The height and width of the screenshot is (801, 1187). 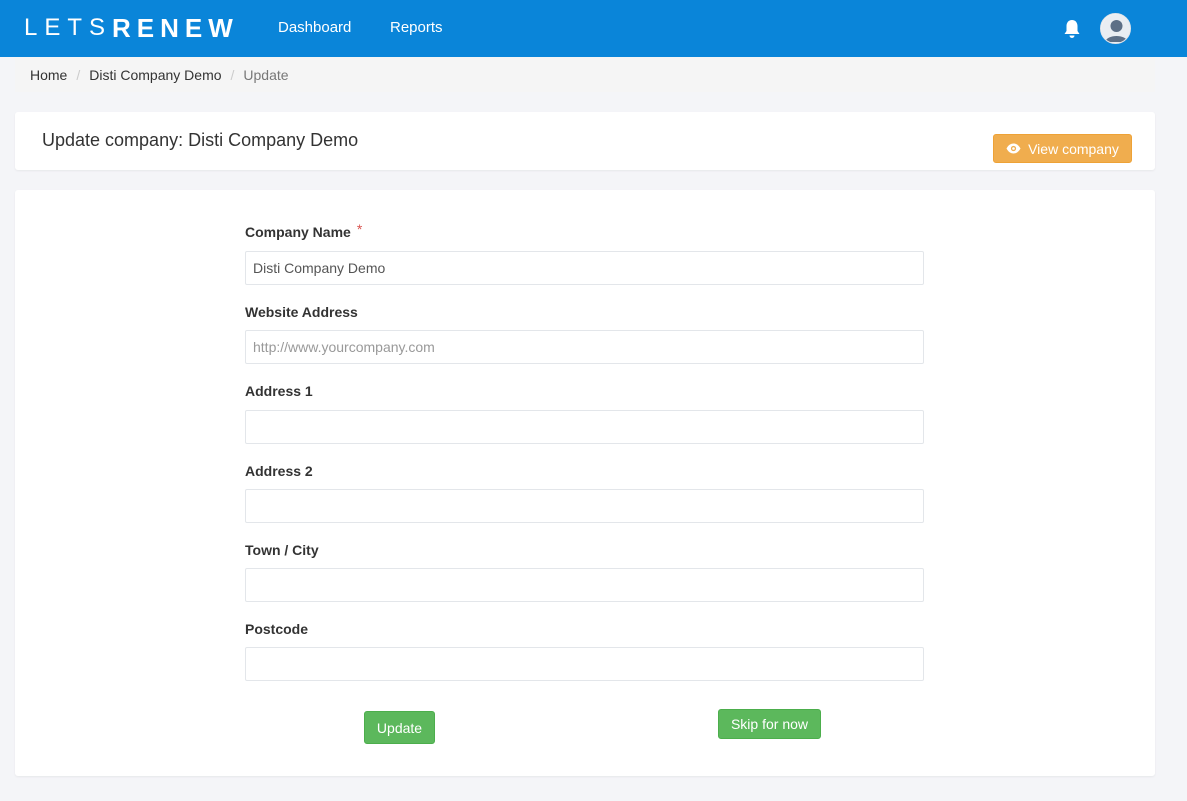 What do you see at coordinates (68, 27) in the screenshot?
I see `brand-logo-part1: LETS` at bounding box center [68, 27].